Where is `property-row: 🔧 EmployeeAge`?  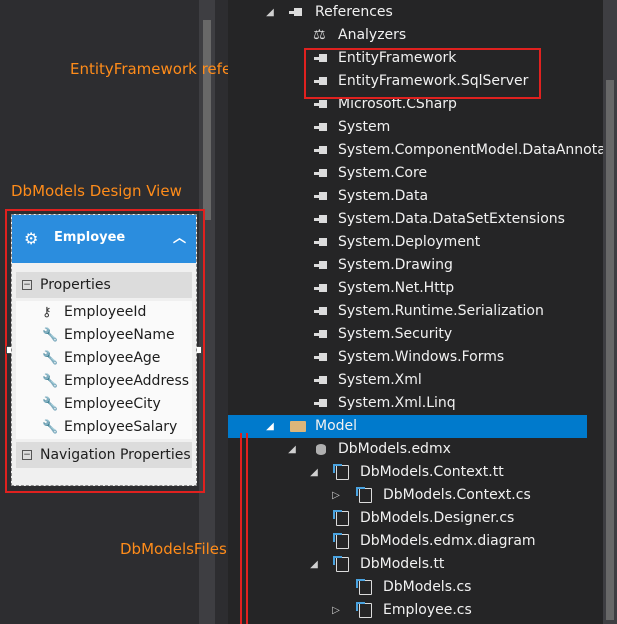 property-row: 🔧 EmployeeAge is located at coordinates (104, 358).